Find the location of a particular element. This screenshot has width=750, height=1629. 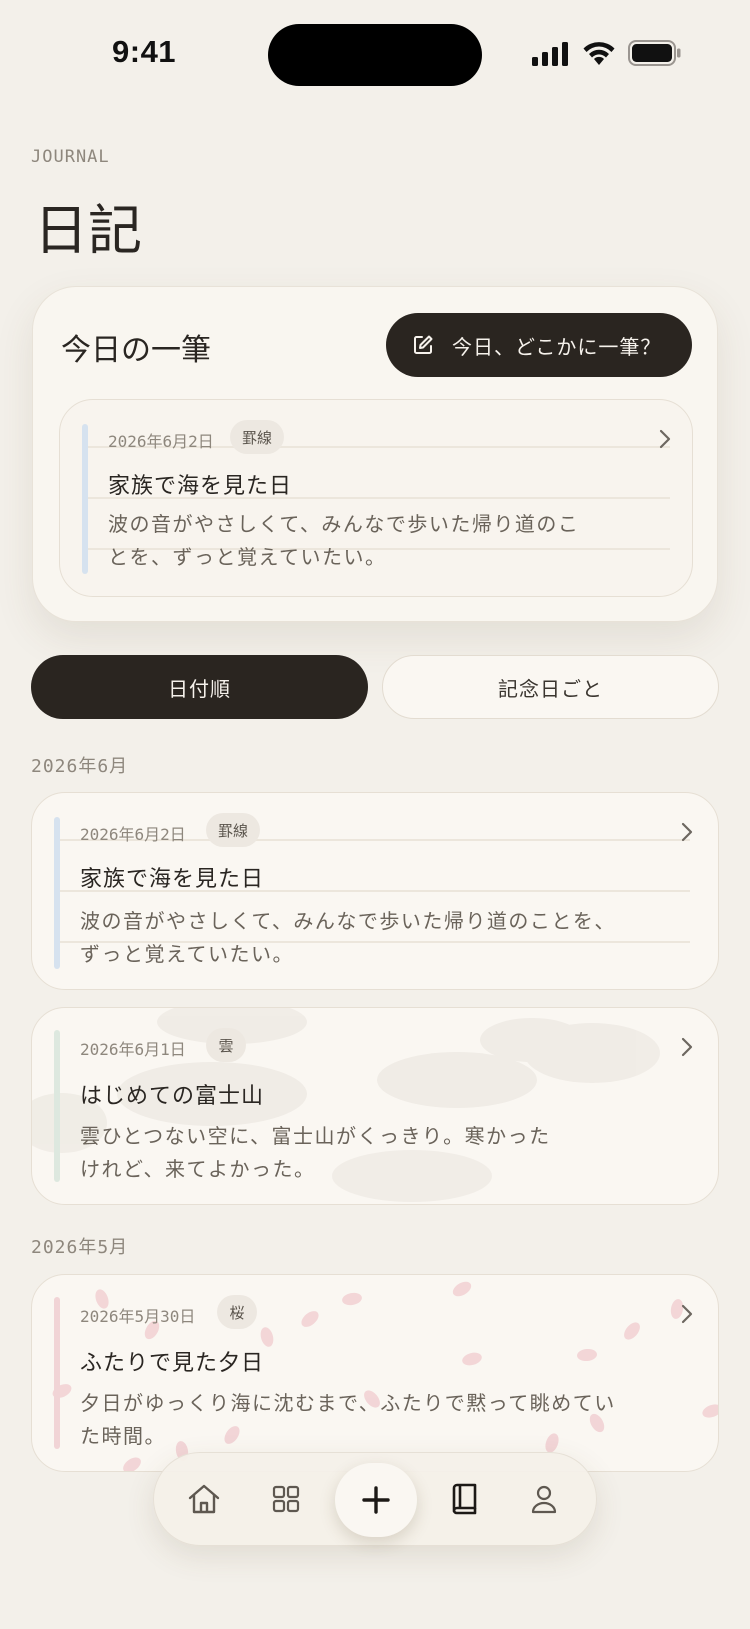

bottom-tab-bar is located at coordinates (375, 1499).